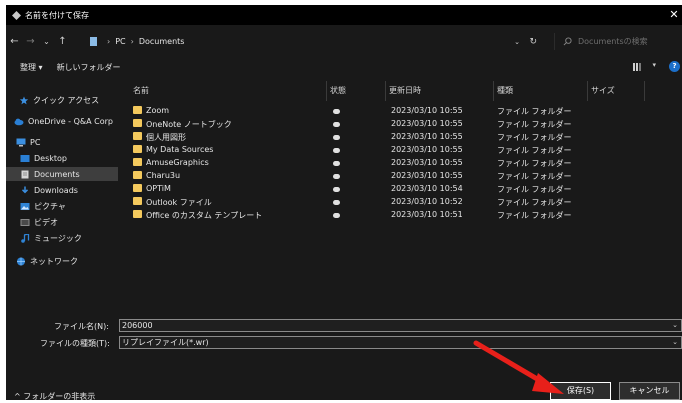  I want to click on address-bar: › PC › Documents ⌄ ↻, so click(314, 41).